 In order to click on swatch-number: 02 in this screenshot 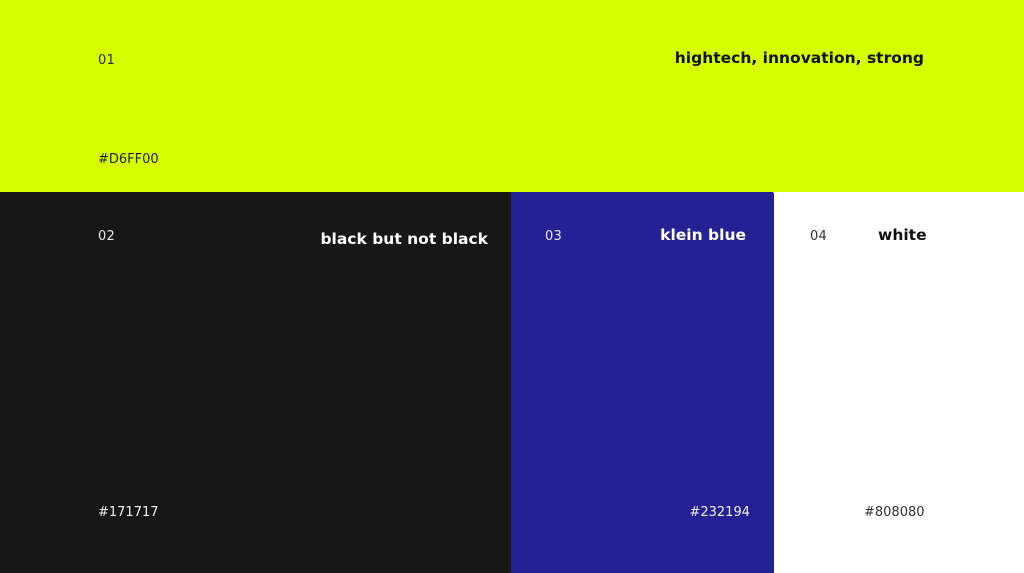, I will do `click(106, 236)`.